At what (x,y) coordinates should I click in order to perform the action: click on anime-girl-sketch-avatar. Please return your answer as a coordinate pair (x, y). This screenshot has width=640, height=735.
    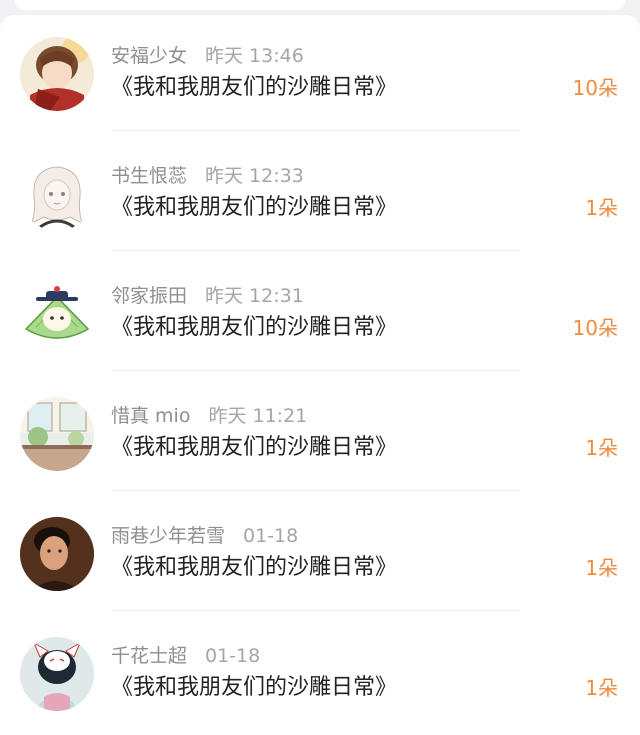
    Looking at the image, I should click on (57, 194).